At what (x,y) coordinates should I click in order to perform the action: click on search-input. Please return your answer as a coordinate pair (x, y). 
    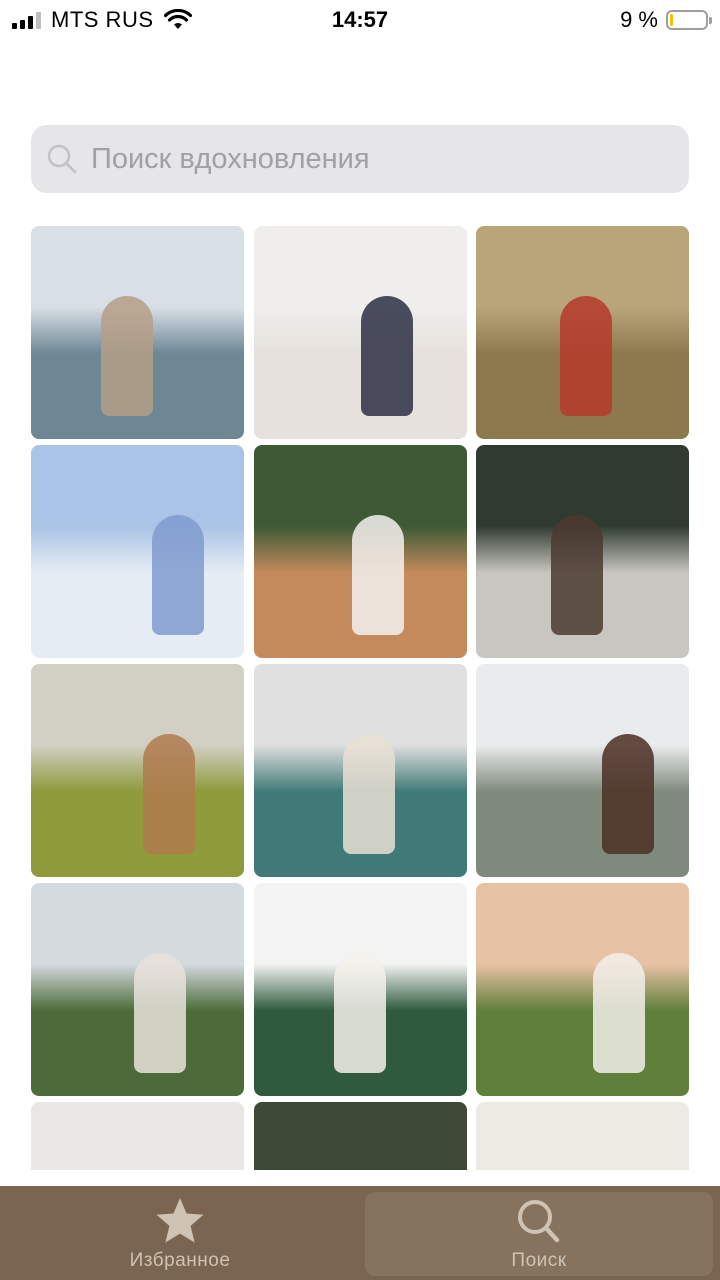
    Looking at the image, I should click on (371, 159).